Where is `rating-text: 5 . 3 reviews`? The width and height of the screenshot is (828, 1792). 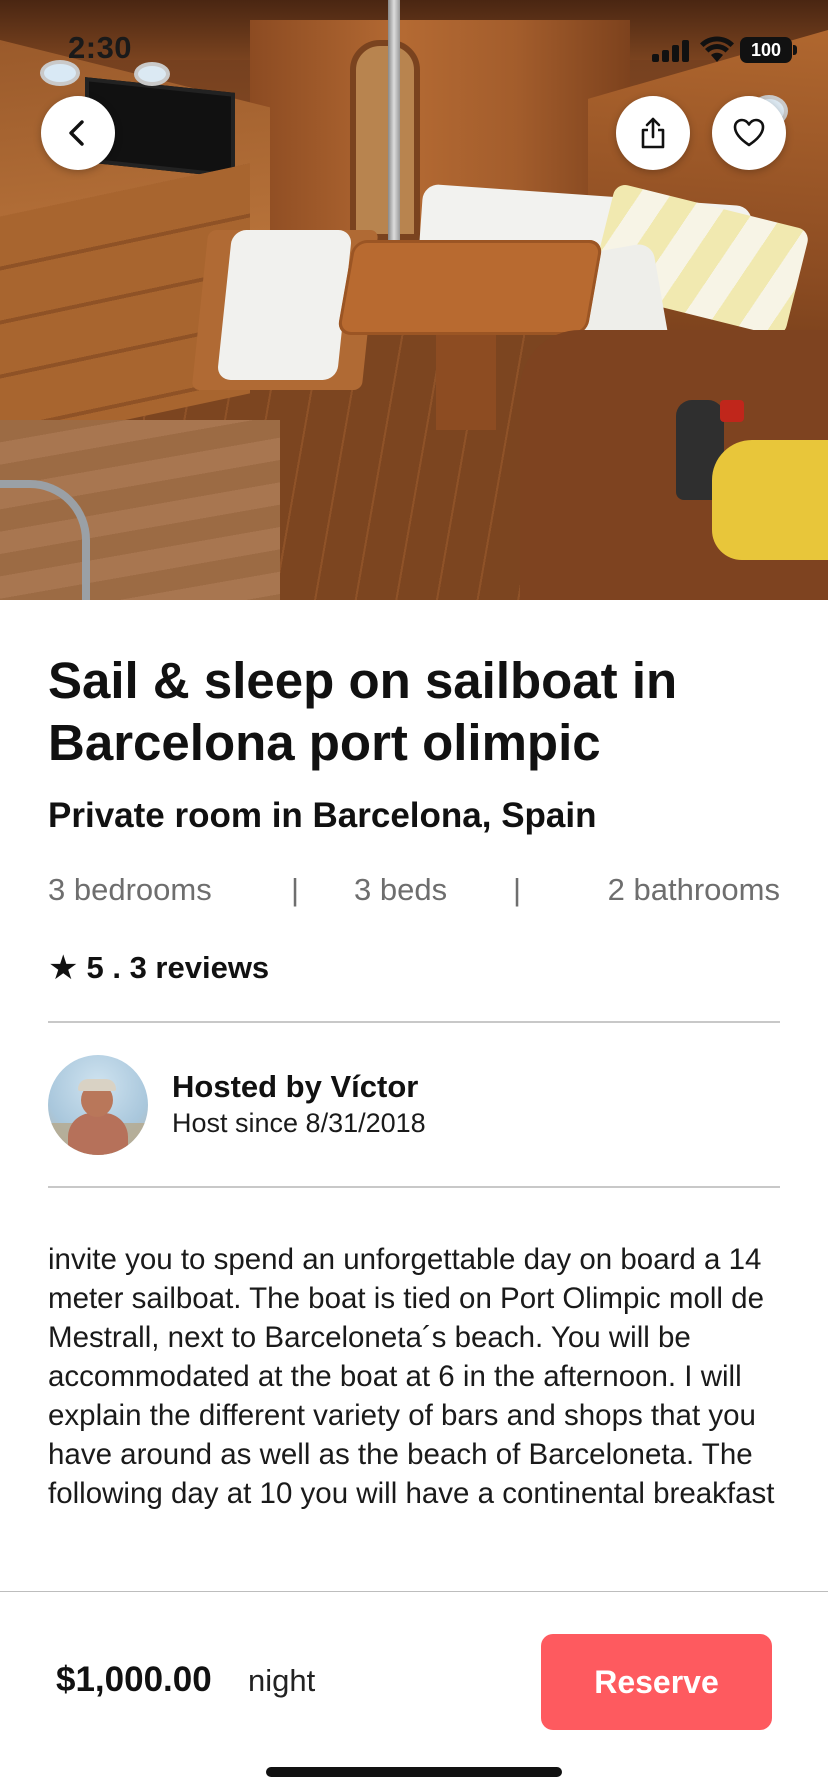
rating-text: 5 . 3 reviews is located at coordinates (178, 967).